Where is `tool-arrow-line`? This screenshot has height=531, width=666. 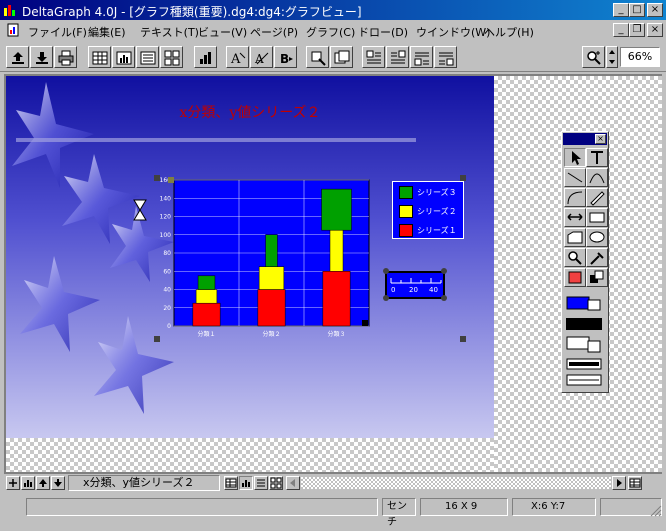
tool-arrow-line is located at coordinates (575, 217).